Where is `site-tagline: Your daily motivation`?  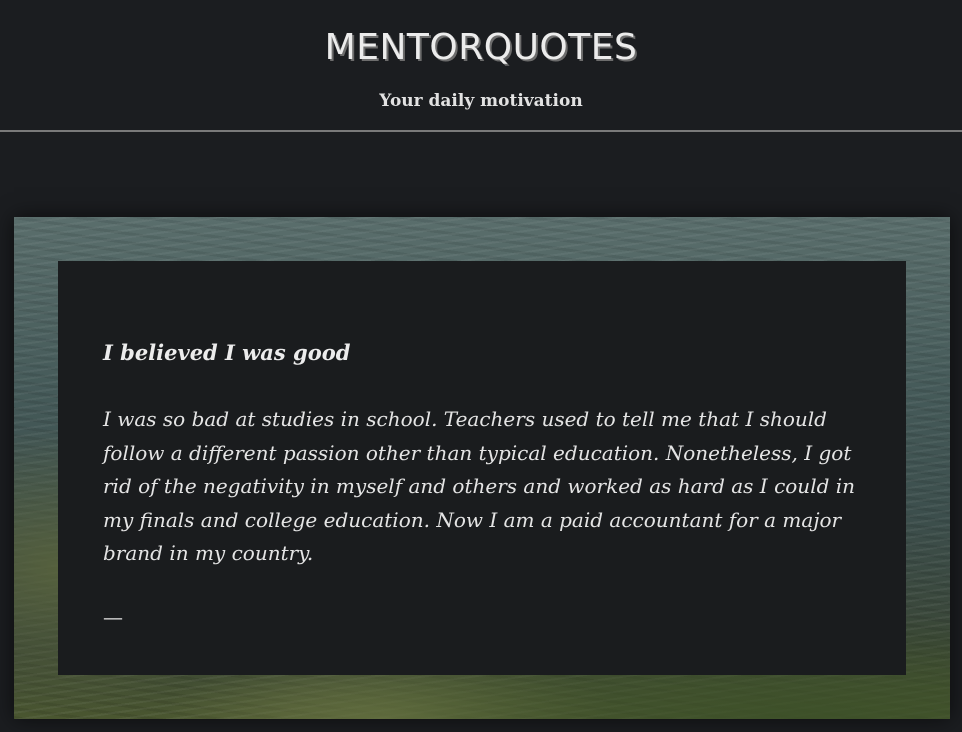
site-tagline: Your daily motivation is located at coordinates (481, 101).